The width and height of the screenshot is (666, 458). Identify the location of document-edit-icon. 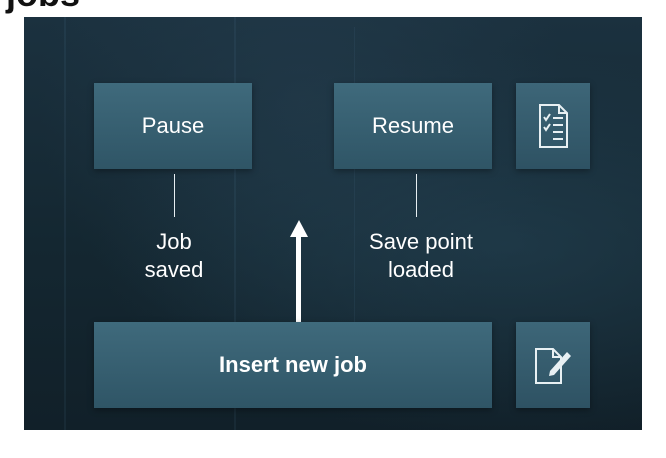
(553, 366).